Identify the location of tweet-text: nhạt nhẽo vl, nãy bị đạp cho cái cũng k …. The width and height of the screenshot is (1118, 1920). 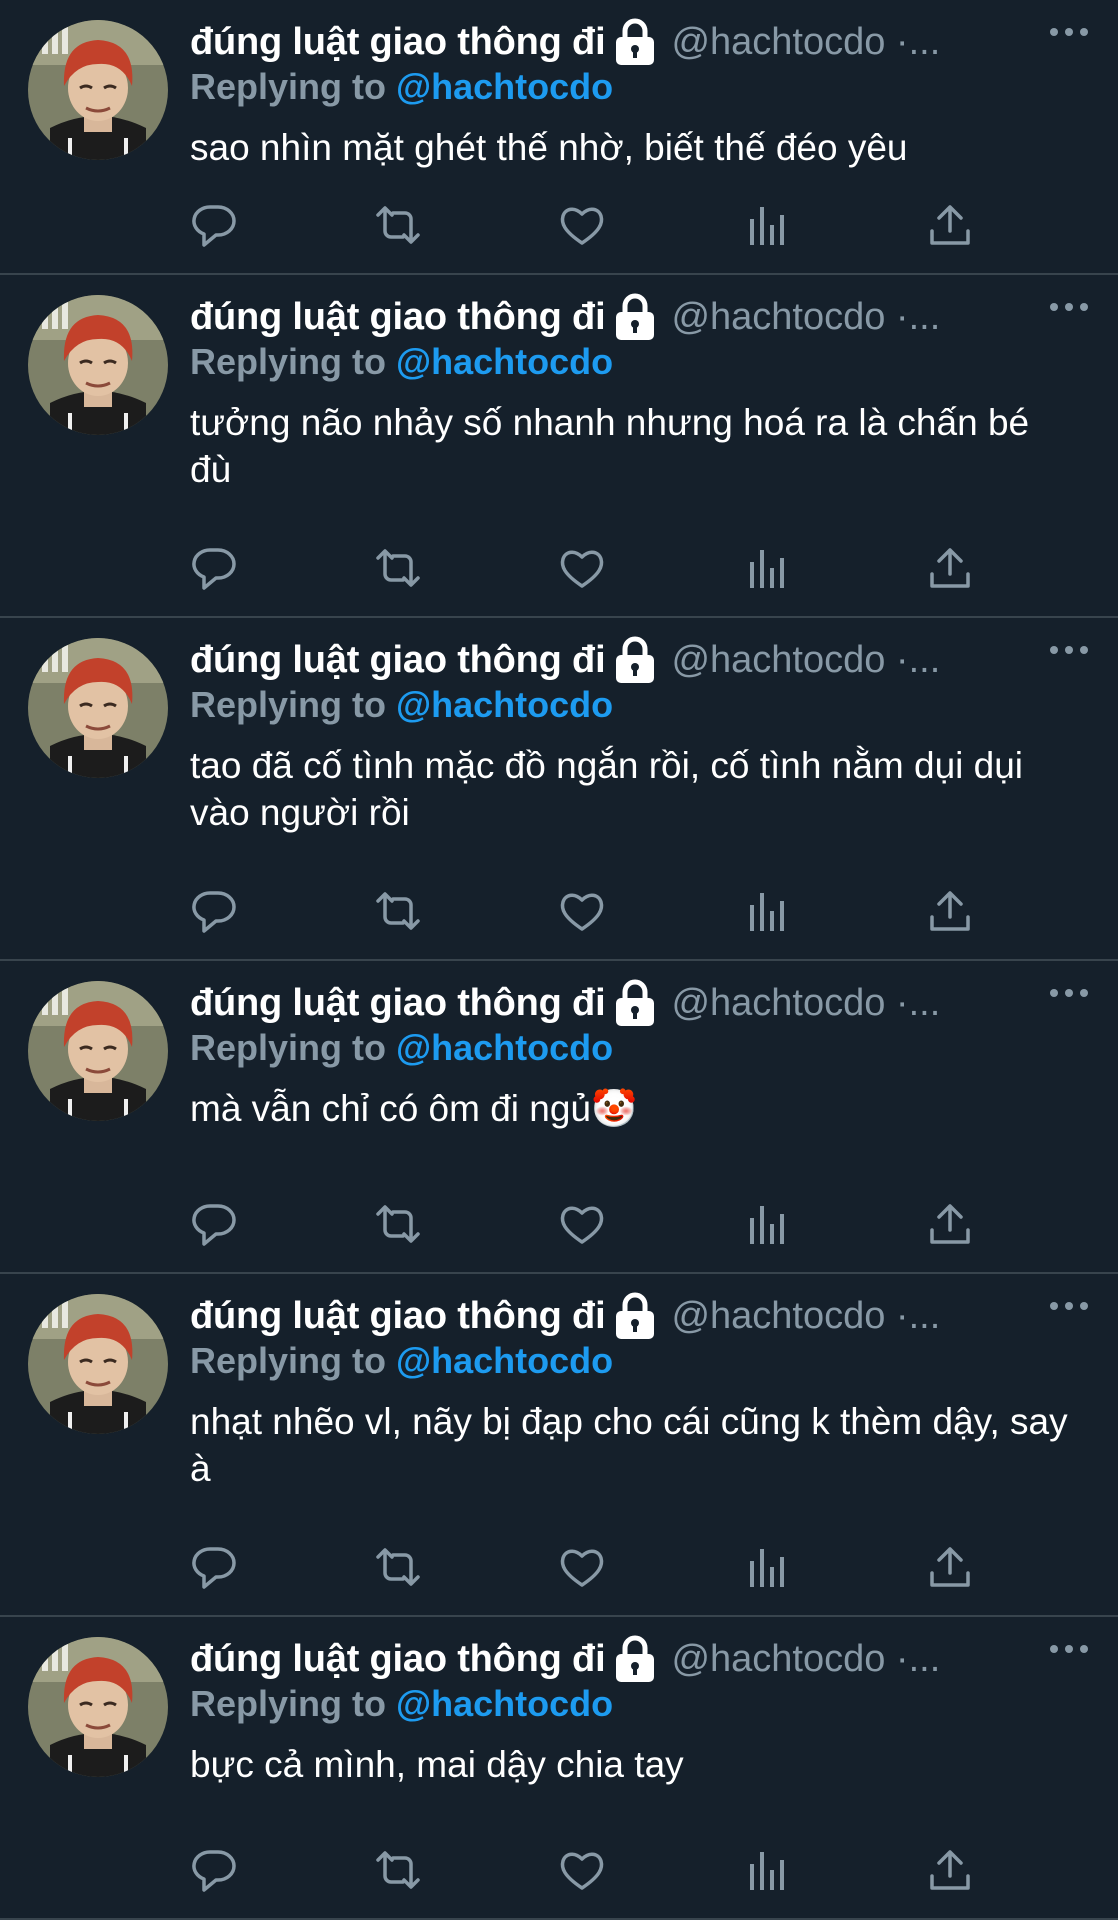
(629, 1445).